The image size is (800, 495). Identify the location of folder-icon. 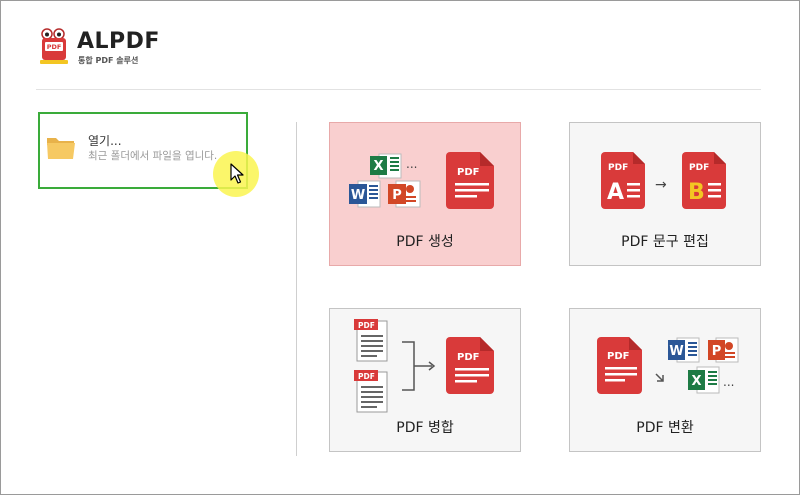
(61, 148).